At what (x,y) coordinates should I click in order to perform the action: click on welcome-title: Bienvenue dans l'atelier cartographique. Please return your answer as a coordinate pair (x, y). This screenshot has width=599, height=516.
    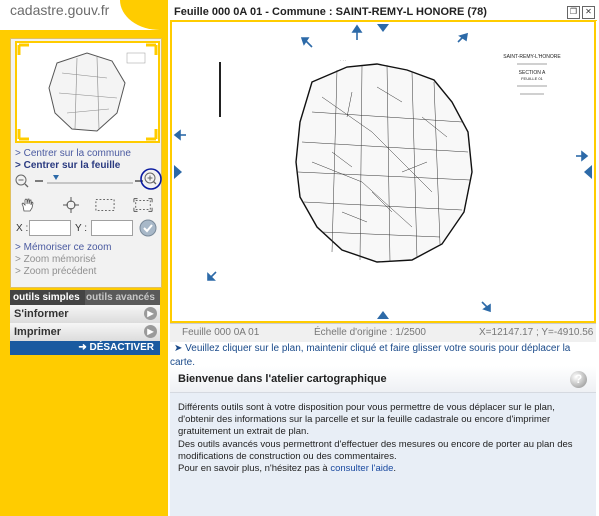
    Looking at the image, I should click on (282, 379).